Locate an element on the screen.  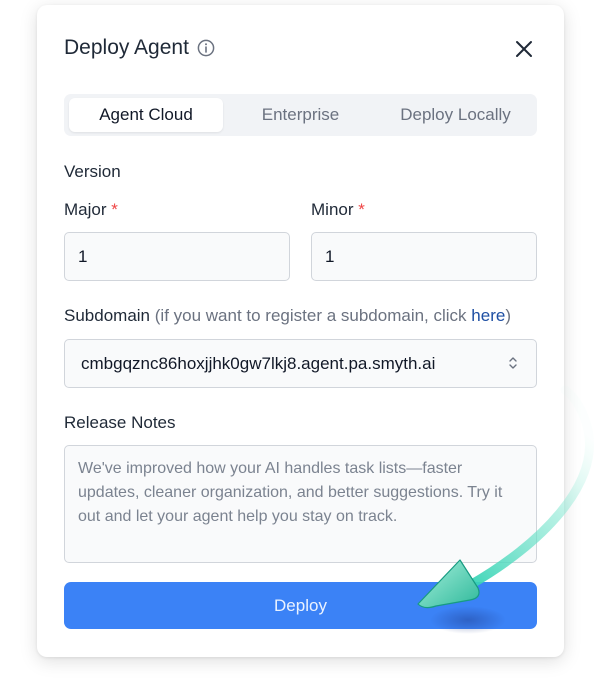
info-icon is located at coordinates (206, 48).